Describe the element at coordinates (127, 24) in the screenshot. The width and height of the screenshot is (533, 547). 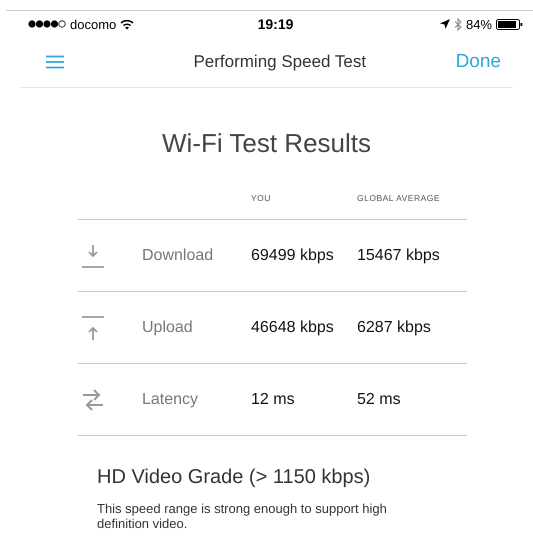
I see `wifi-icon` at that location.